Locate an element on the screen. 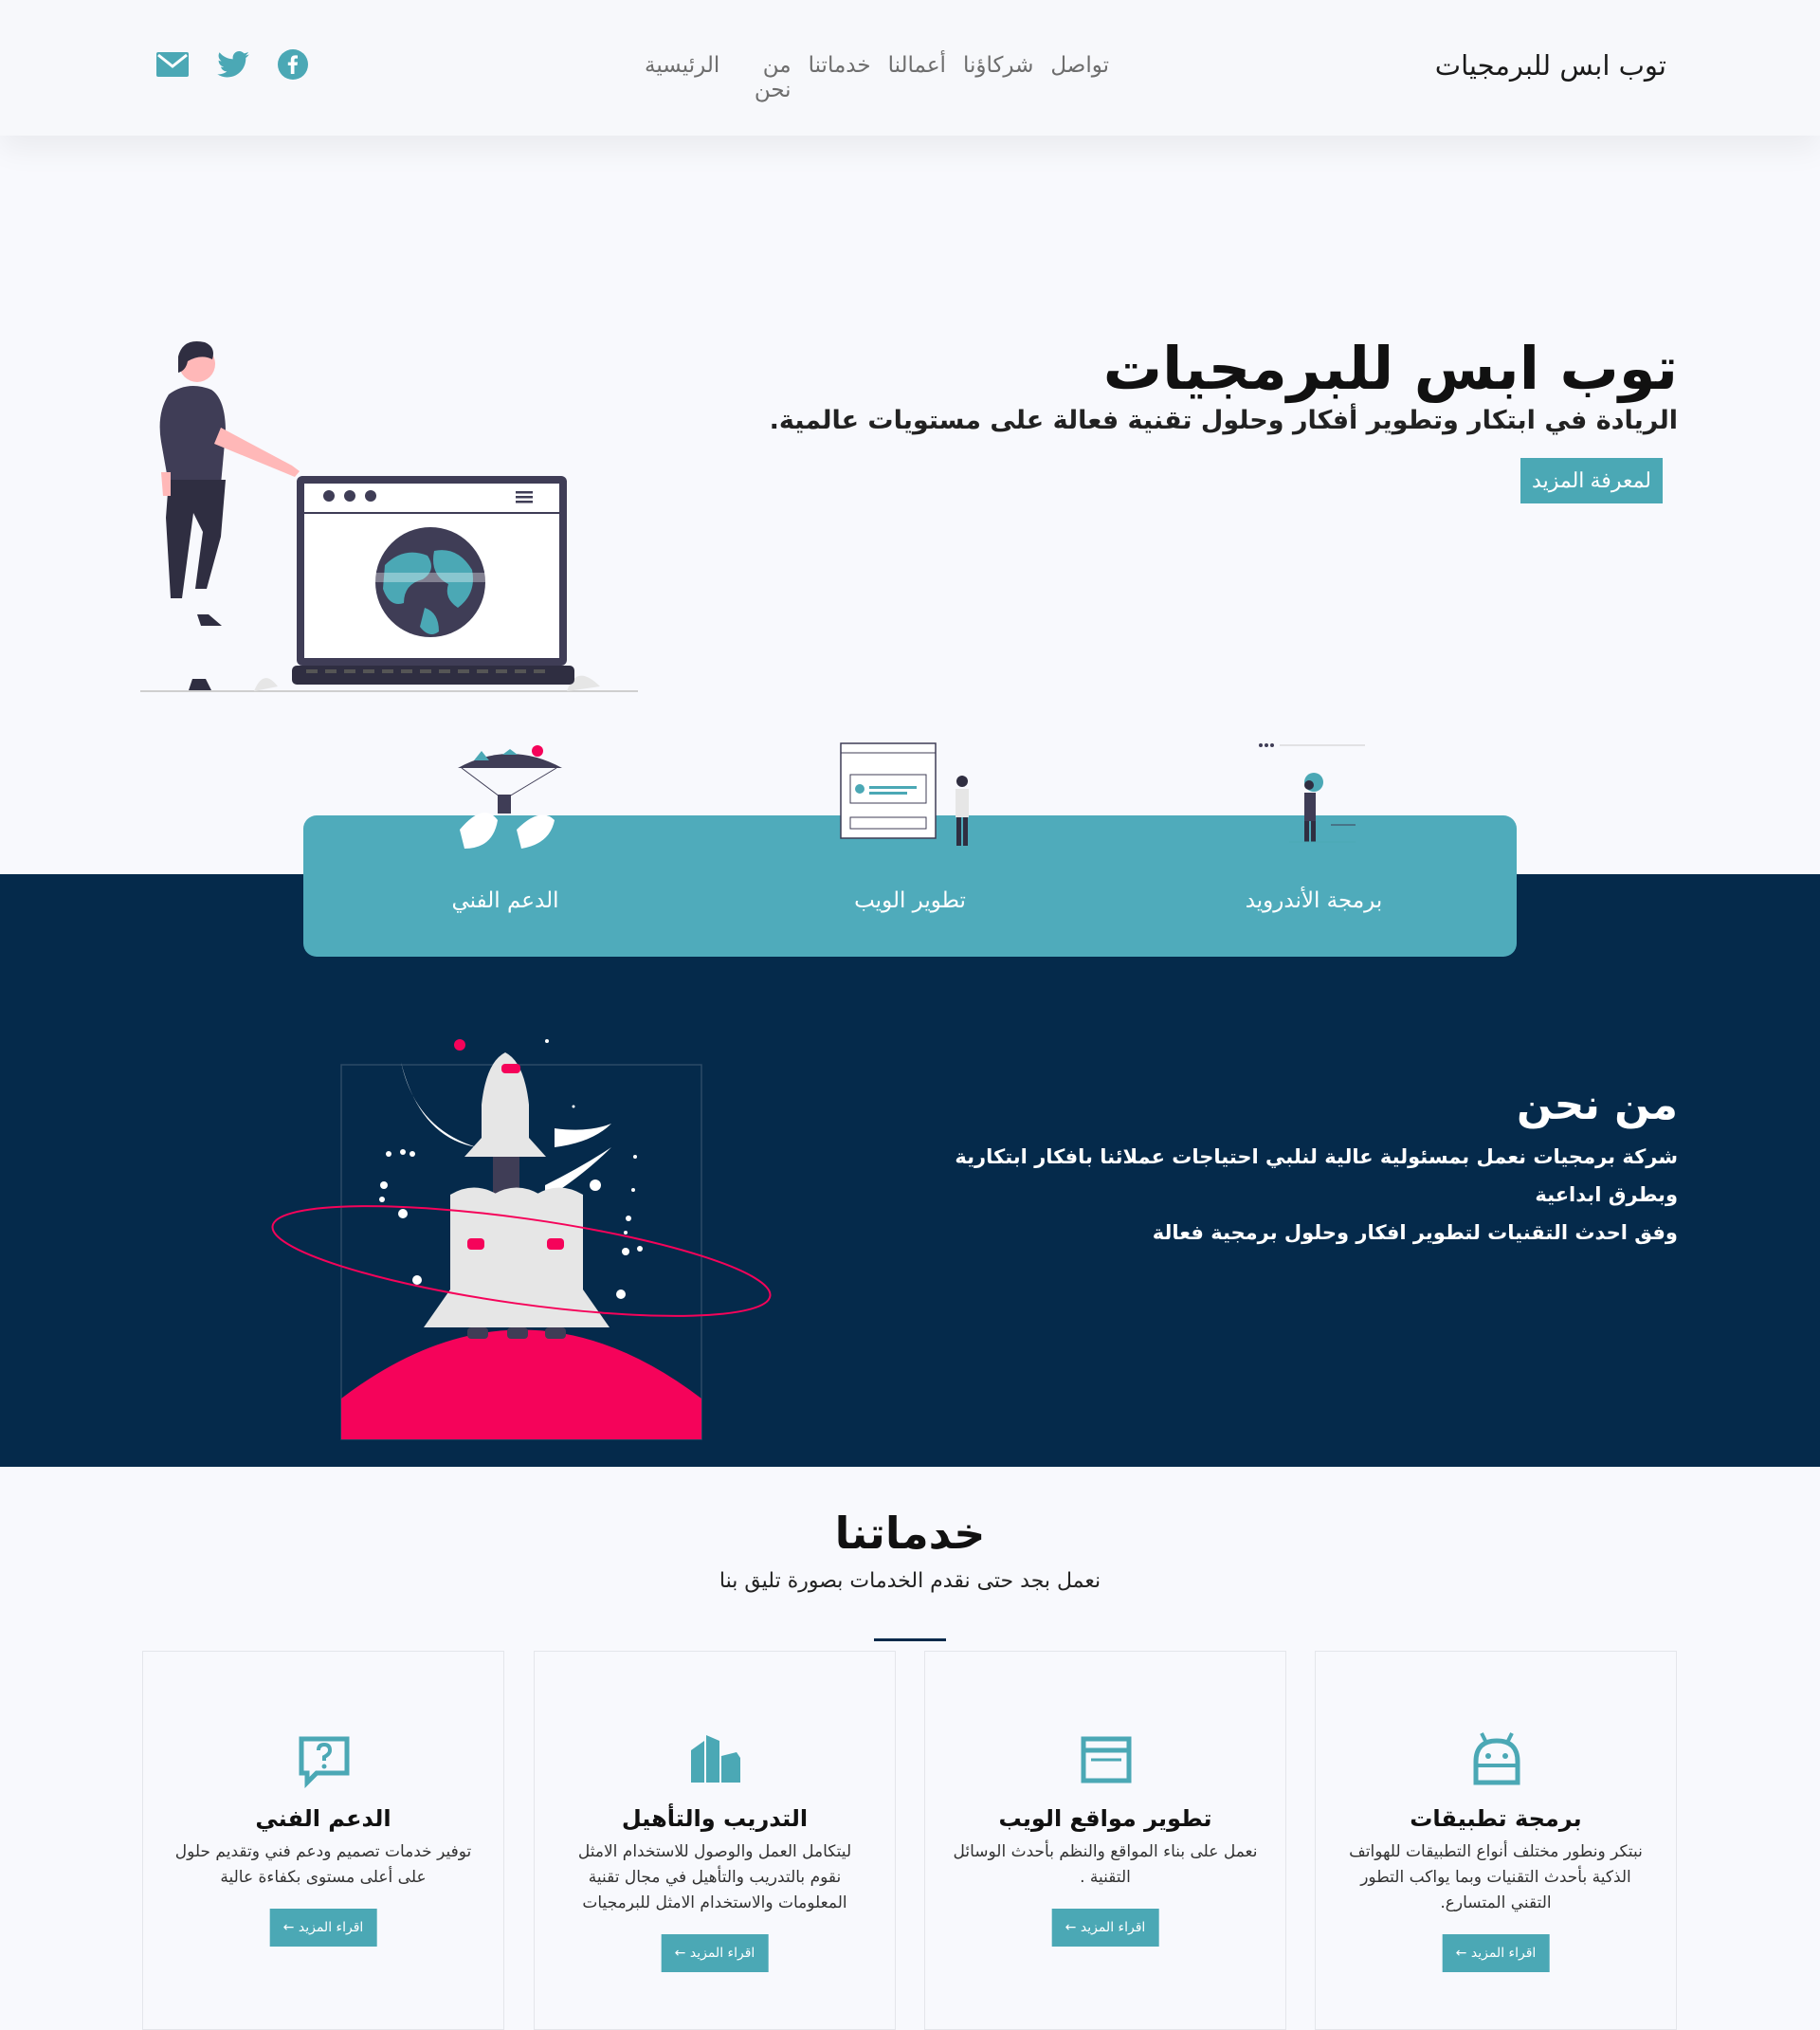 This screenshot has height=2030, width=1820. nav-item-about: من نحن is located at coordinates (764, 77).